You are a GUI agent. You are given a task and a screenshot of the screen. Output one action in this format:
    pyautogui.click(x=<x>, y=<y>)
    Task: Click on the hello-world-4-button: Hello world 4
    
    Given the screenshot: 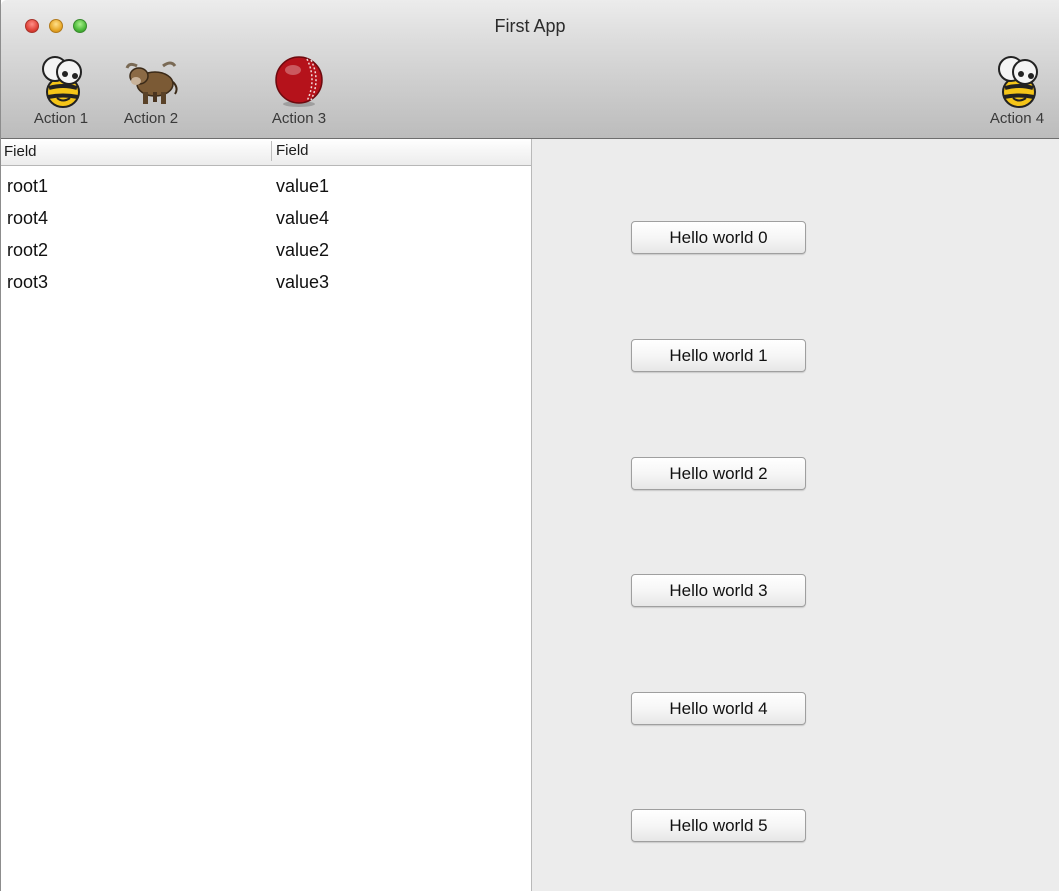 What is the action you would take?
    pyautogui.click(x=718, y=708)
    